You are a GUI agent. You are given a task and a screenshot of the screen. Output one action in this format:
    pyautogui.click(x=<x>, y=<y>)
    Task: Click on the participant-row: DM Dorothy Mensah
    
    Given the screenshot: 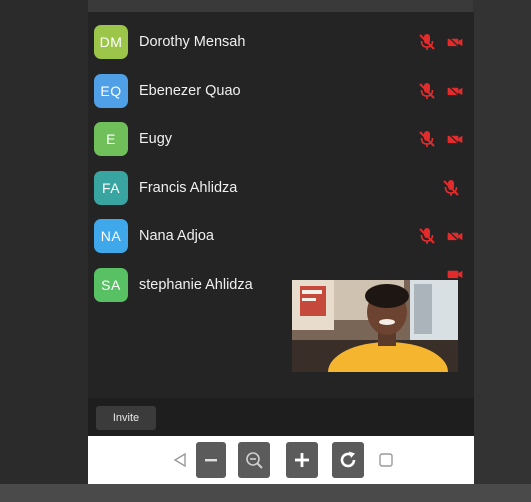 What is the action you would take?
    pyautogui.click(x=281, y=42)
    